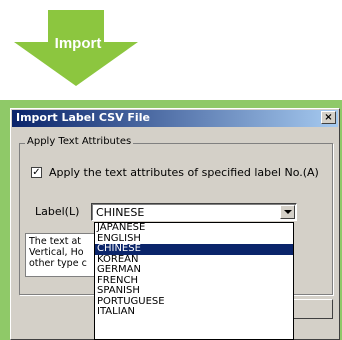 This screenshot has width=342, height=340. I want to click on combobox-dropdown-button, so click(287, 212).